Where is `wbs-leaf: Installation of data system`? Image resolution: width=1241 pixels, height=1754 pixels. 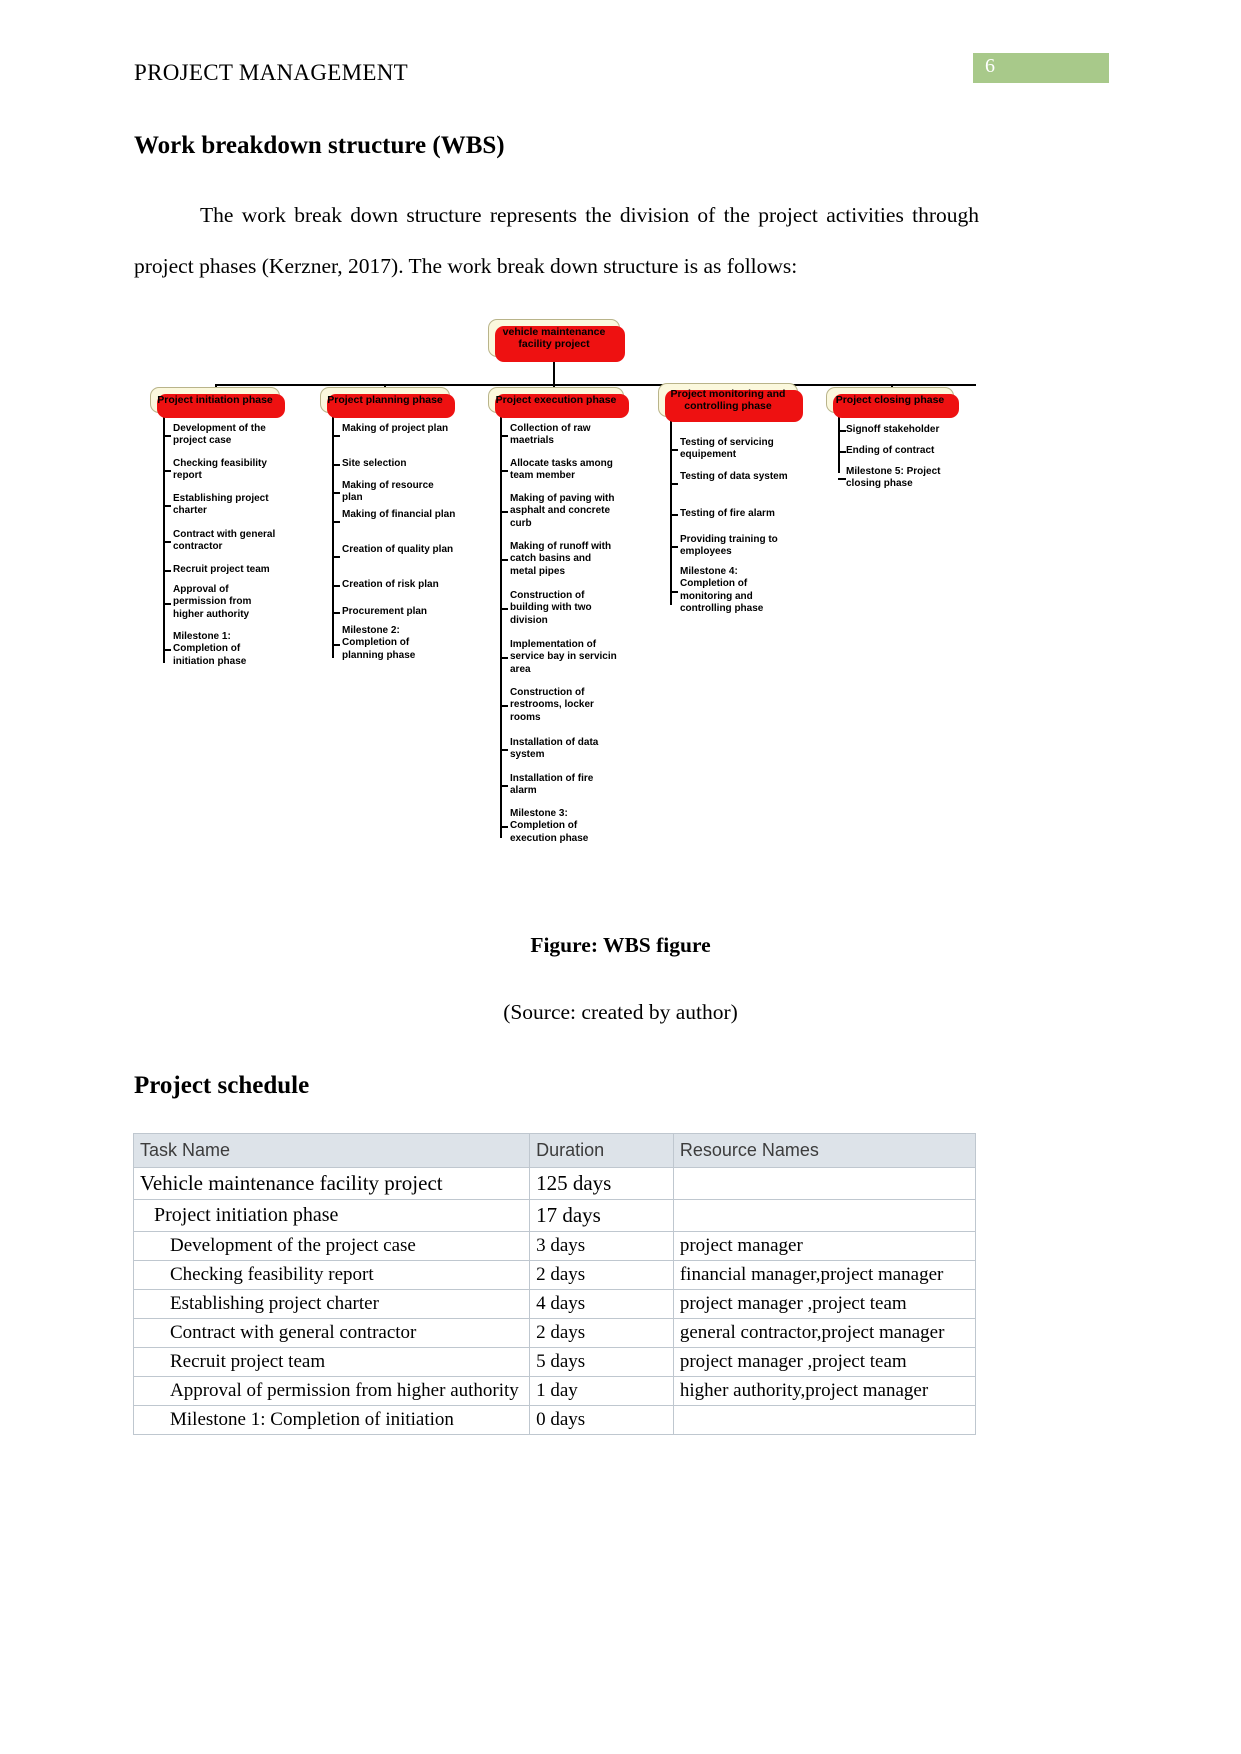 wbs-leaf: Installation of data system is located at coordinates (554, 749).